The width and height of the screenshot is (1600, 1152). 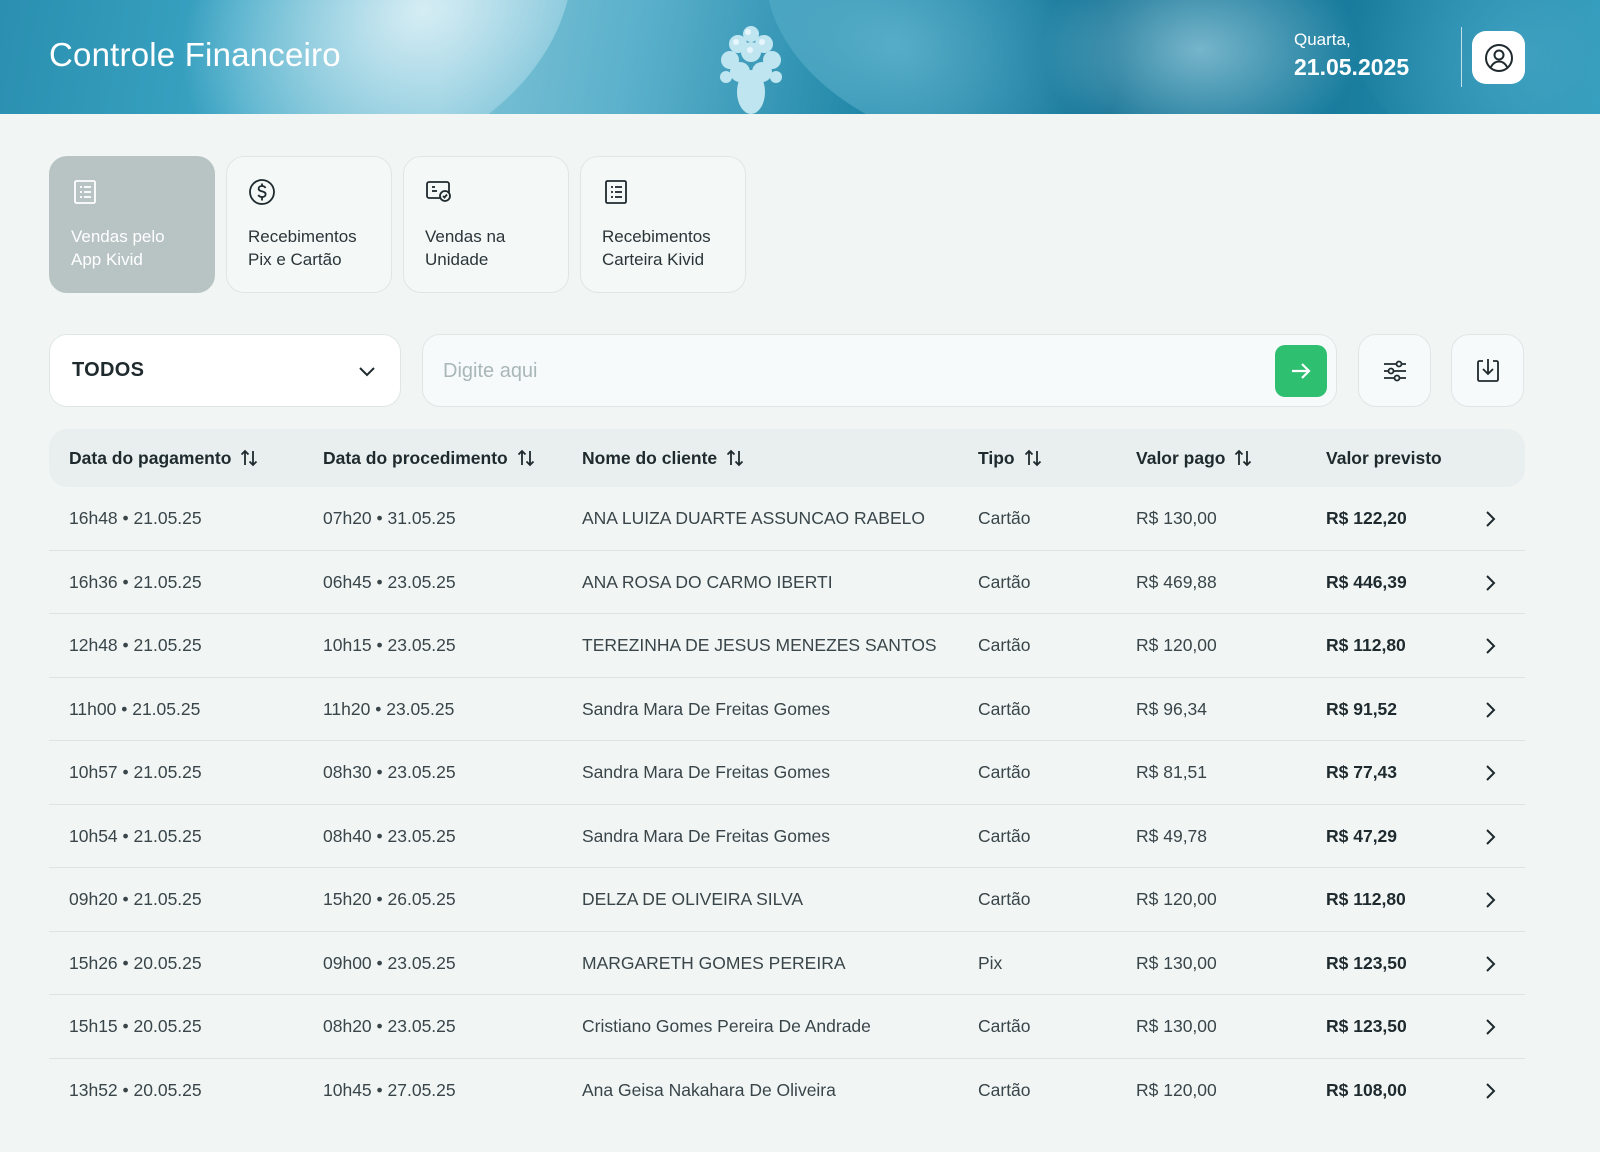 I want to click on user-profile-button, so click(x=1498, y=57).